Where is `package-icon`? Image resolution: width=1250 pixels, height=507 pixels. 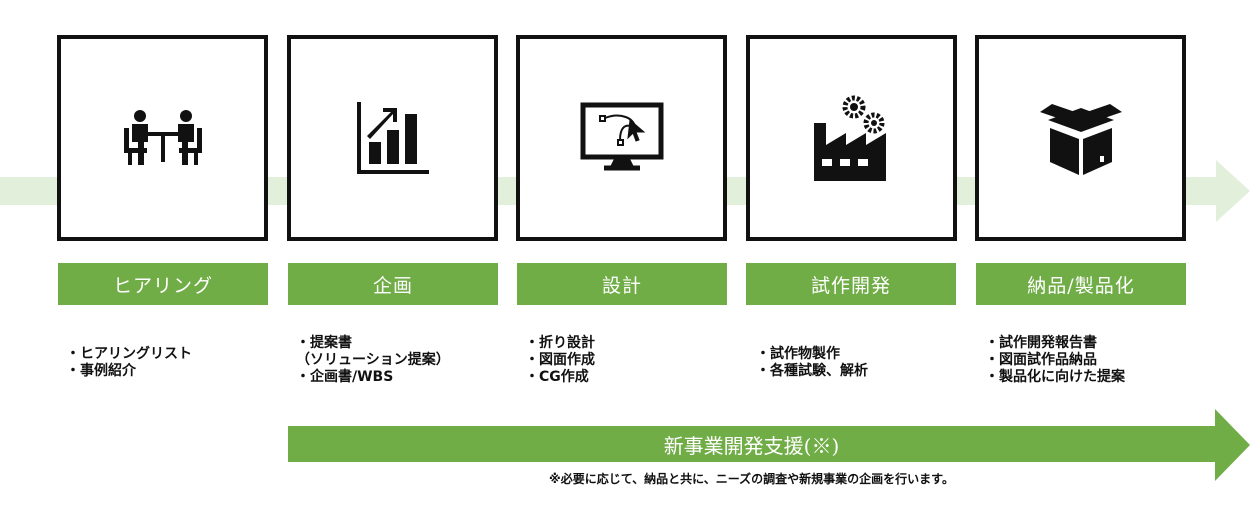 package-icon is located at coordinates (1080, 139).